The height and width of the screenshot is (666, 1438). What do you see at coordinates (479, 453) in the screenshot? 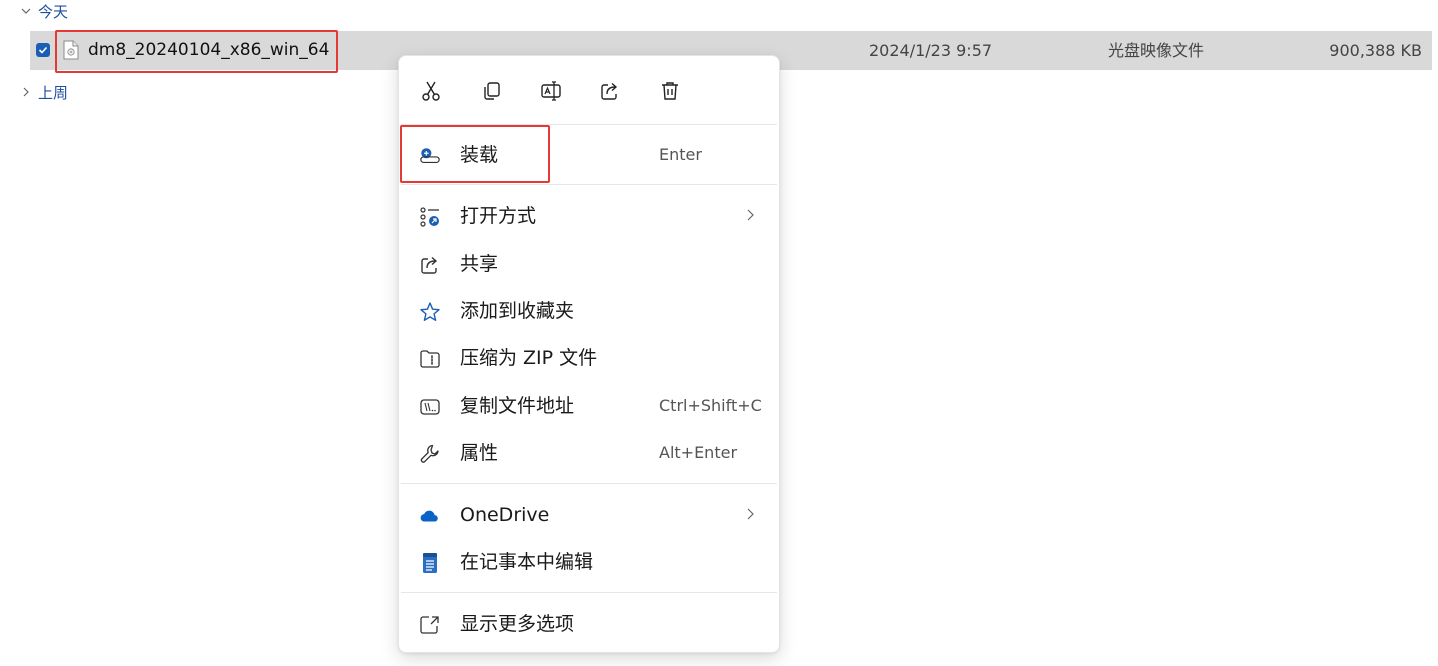
I see `menu-label-properties: 属性` at bounding box center [479, 453].